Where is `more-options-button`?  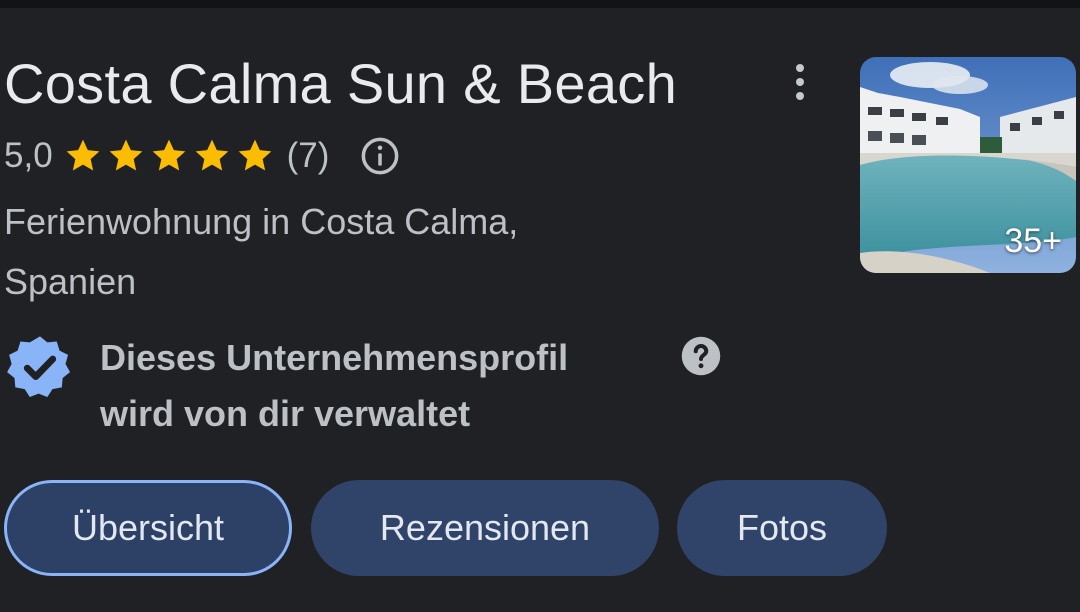 more-options-button is located at coordinates (800, 82).